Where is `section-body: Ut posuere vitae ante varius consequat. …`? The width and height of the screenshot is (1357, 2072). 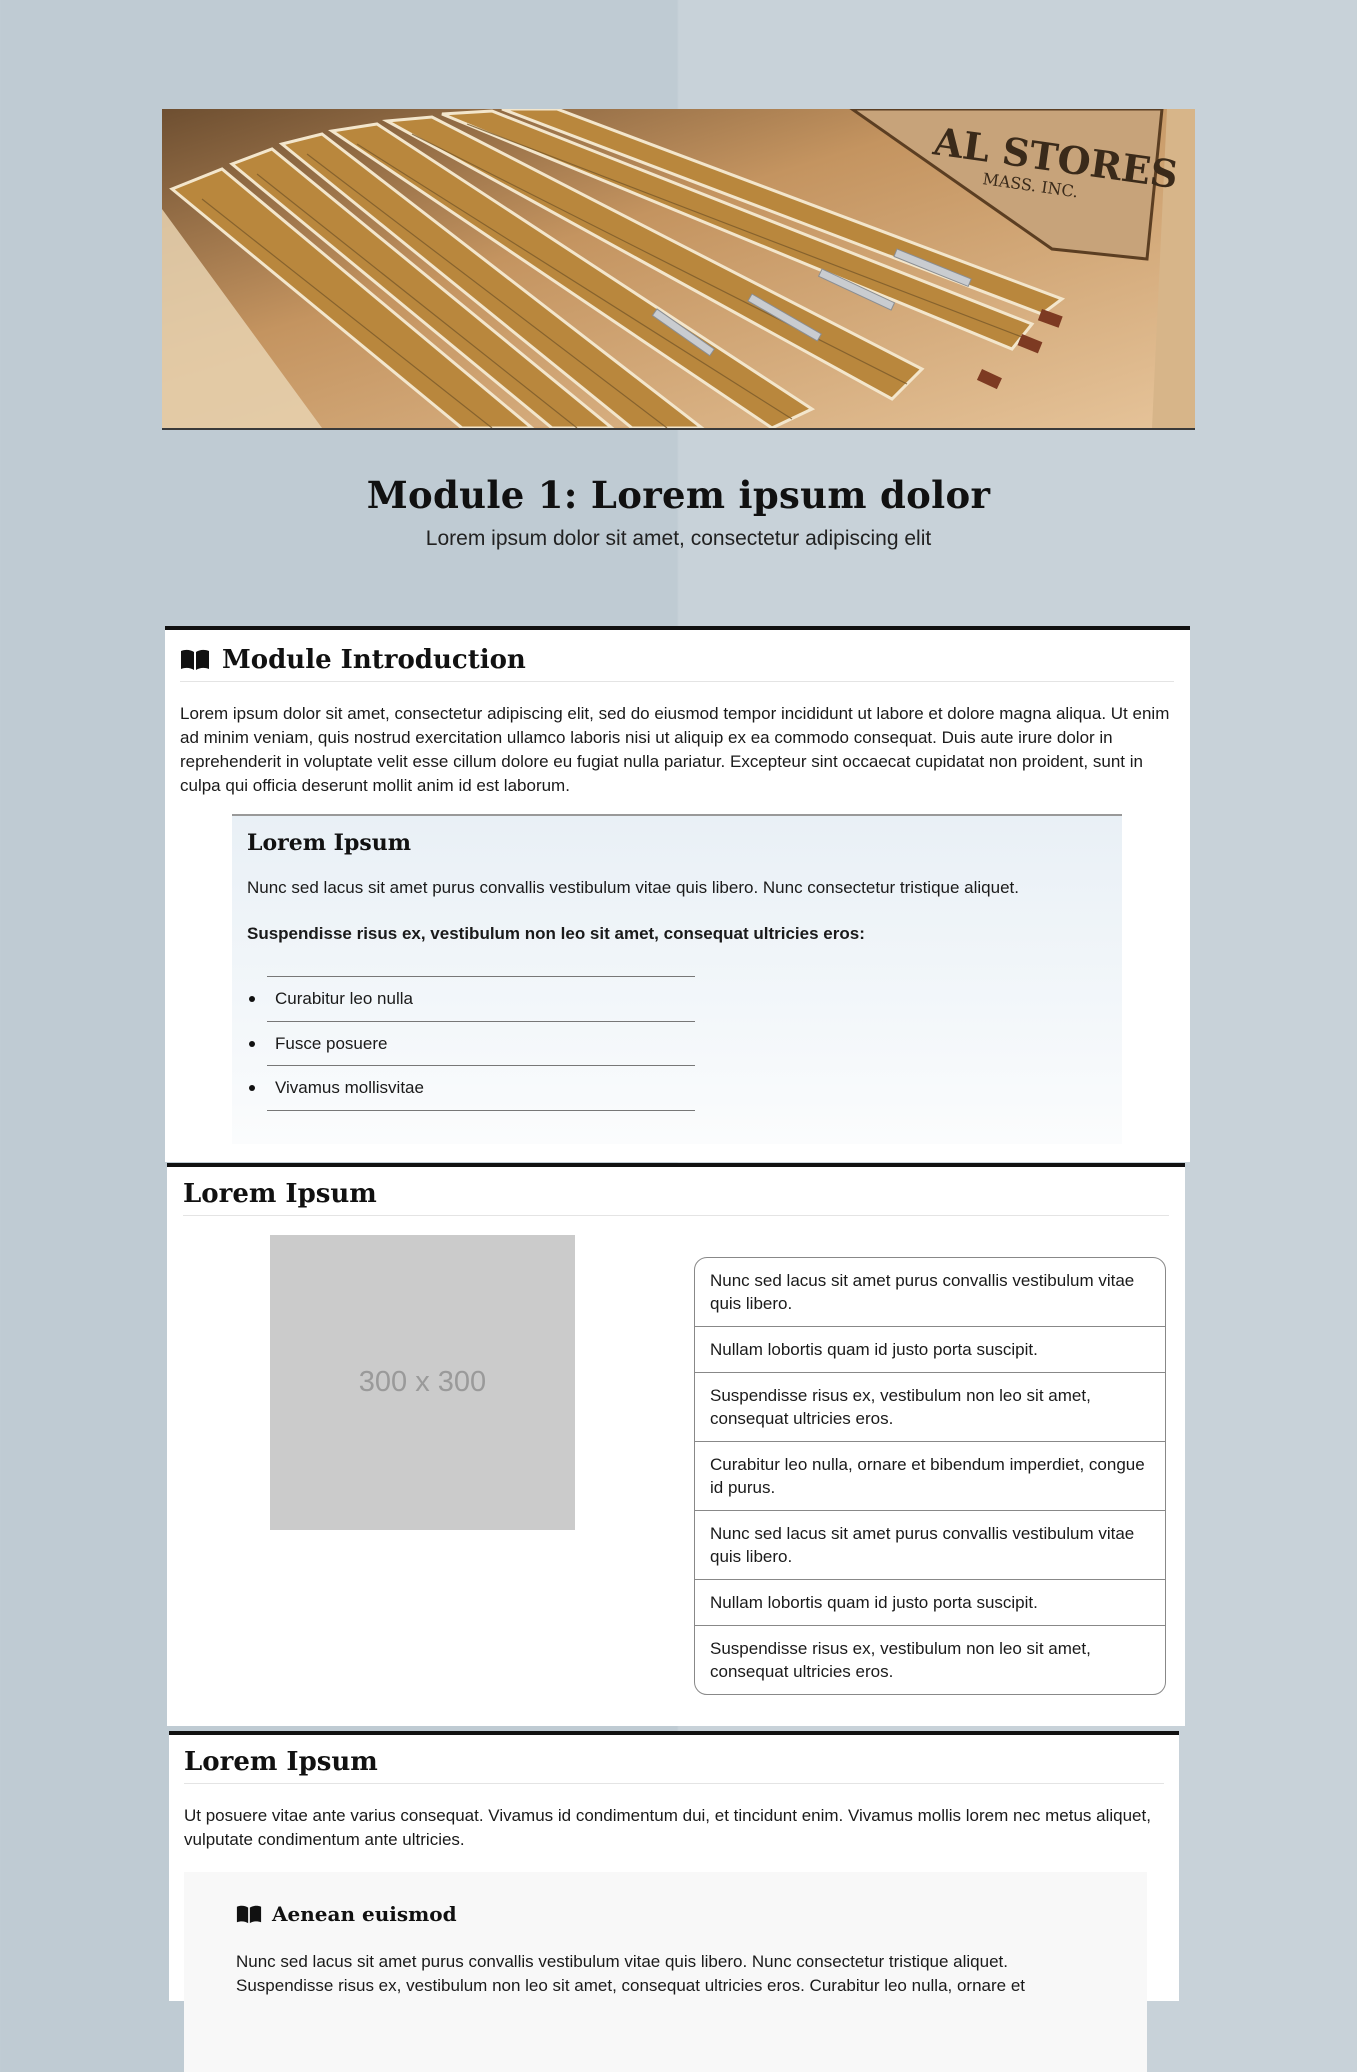 section-body: Ut posuere vitae ante varius consequat. … is located at coordinates (667, 1827).